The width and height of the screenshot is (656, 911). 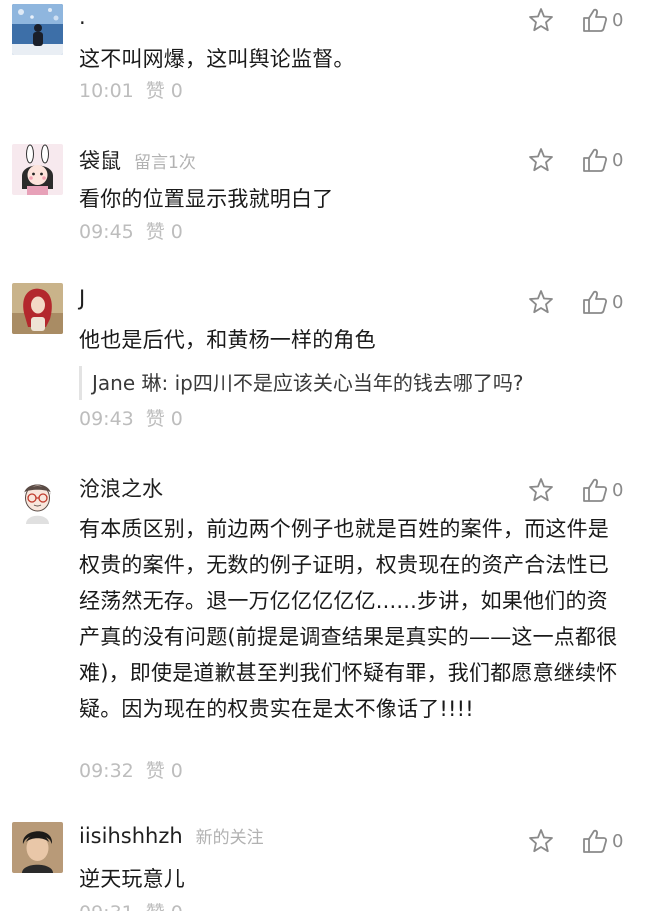 What do you see at coordinates (106, 91) in the screenshot?
I see `comment-time: 10:01` at bounding box center [106, 91].